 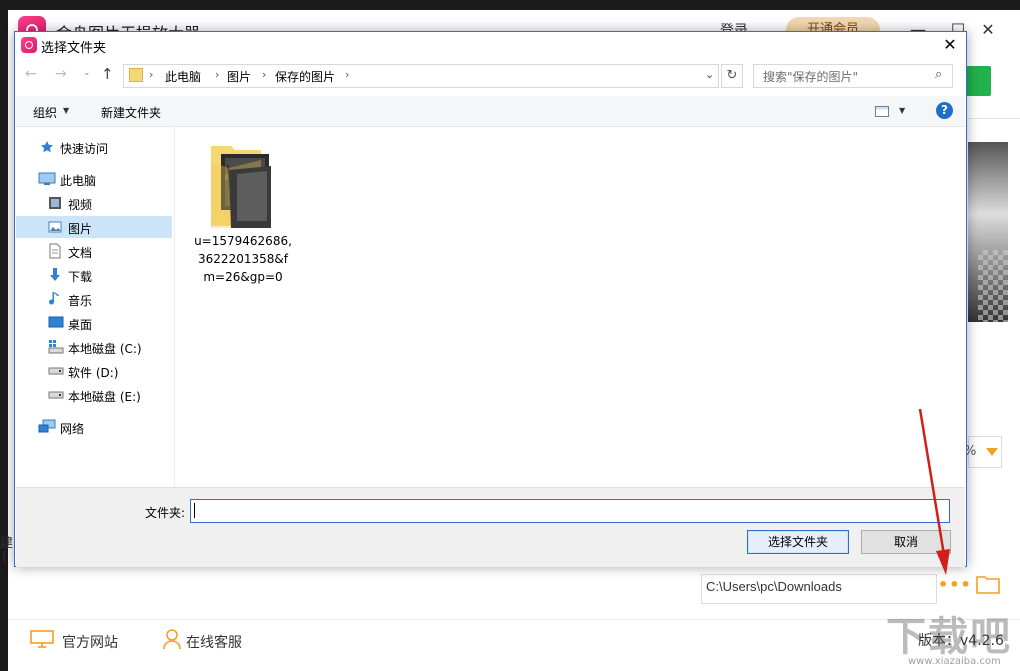 What do you see at coordinates (78, 180) in the screenshot?
I see `nav-item-label: 此电脑` at bounding box center [78, 180].